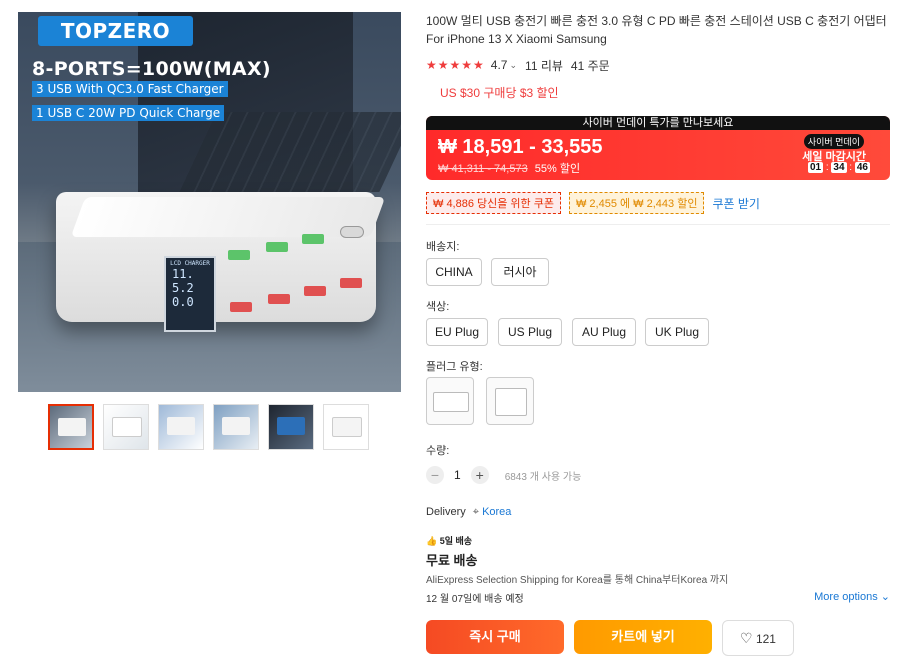 Image resolution: width=900 pixels, height=656 pixels. Describe the element at coordinates (544, 65) in the screenshot. I see `reviews-count: 11 리뷰` at that location.